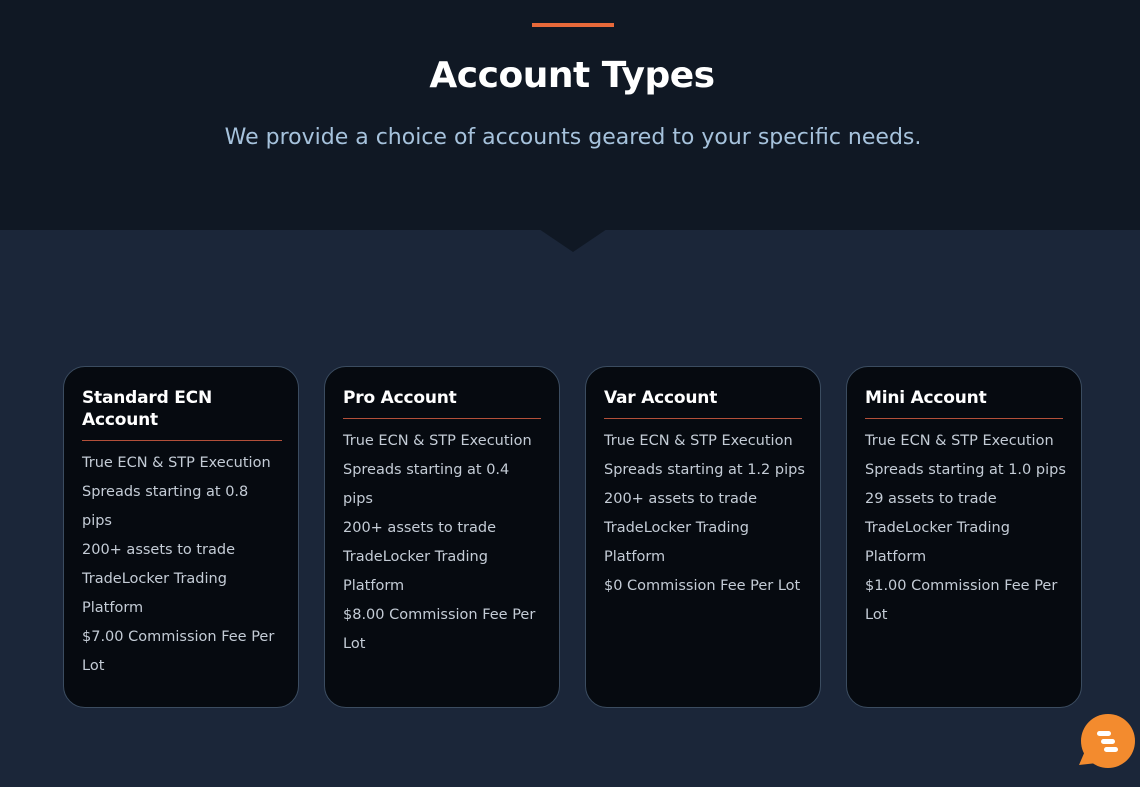  Describe the element at coordinates (573, 240) in the screenshot. I see `section-divider-notch` at that location.